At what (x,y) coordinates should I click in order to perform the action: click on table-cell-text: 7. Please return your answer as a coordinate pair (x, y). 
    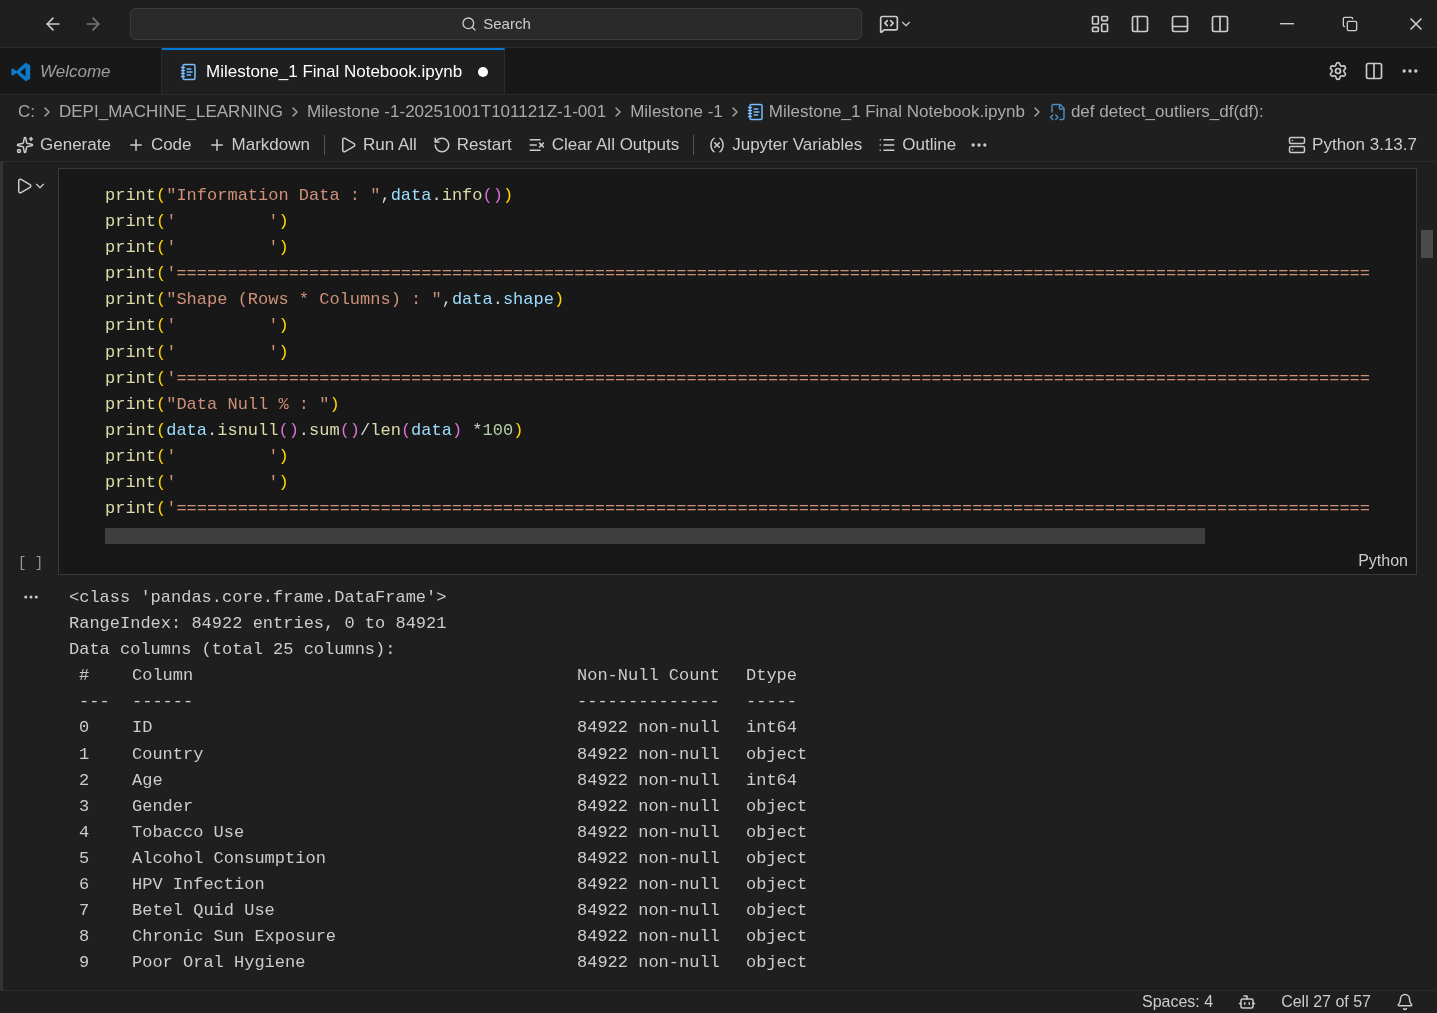
    Looking at the image, I should click on (85, 911).